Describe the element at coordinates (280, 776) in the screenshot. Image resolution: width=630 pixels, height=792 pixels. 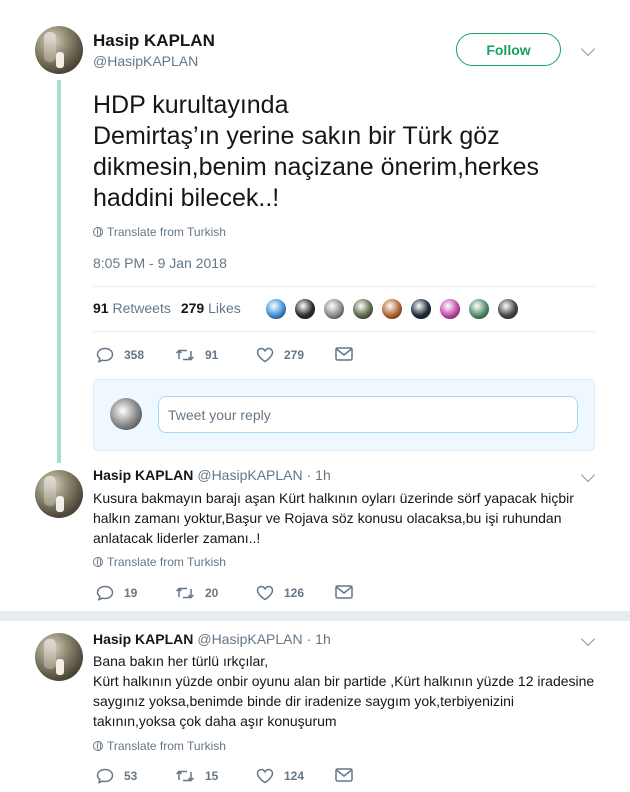
I see `like-action: 124` at that location.